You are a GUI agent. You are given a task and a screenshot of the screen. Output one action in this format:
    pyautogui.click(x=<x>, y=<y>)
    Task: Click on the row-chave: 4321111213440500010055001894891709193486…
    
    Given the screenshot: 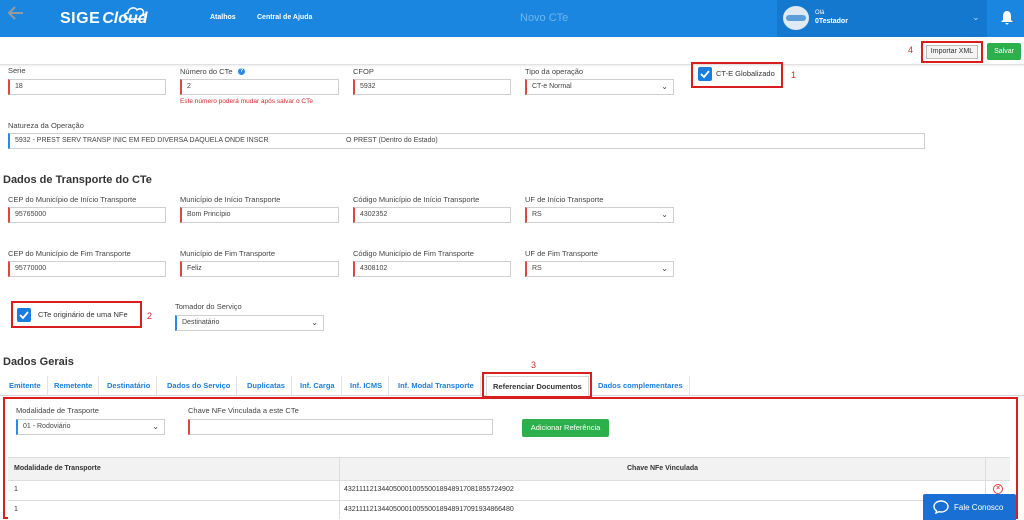 What is the action you would take?
    pyautogui.click(x=429, y=509)
    